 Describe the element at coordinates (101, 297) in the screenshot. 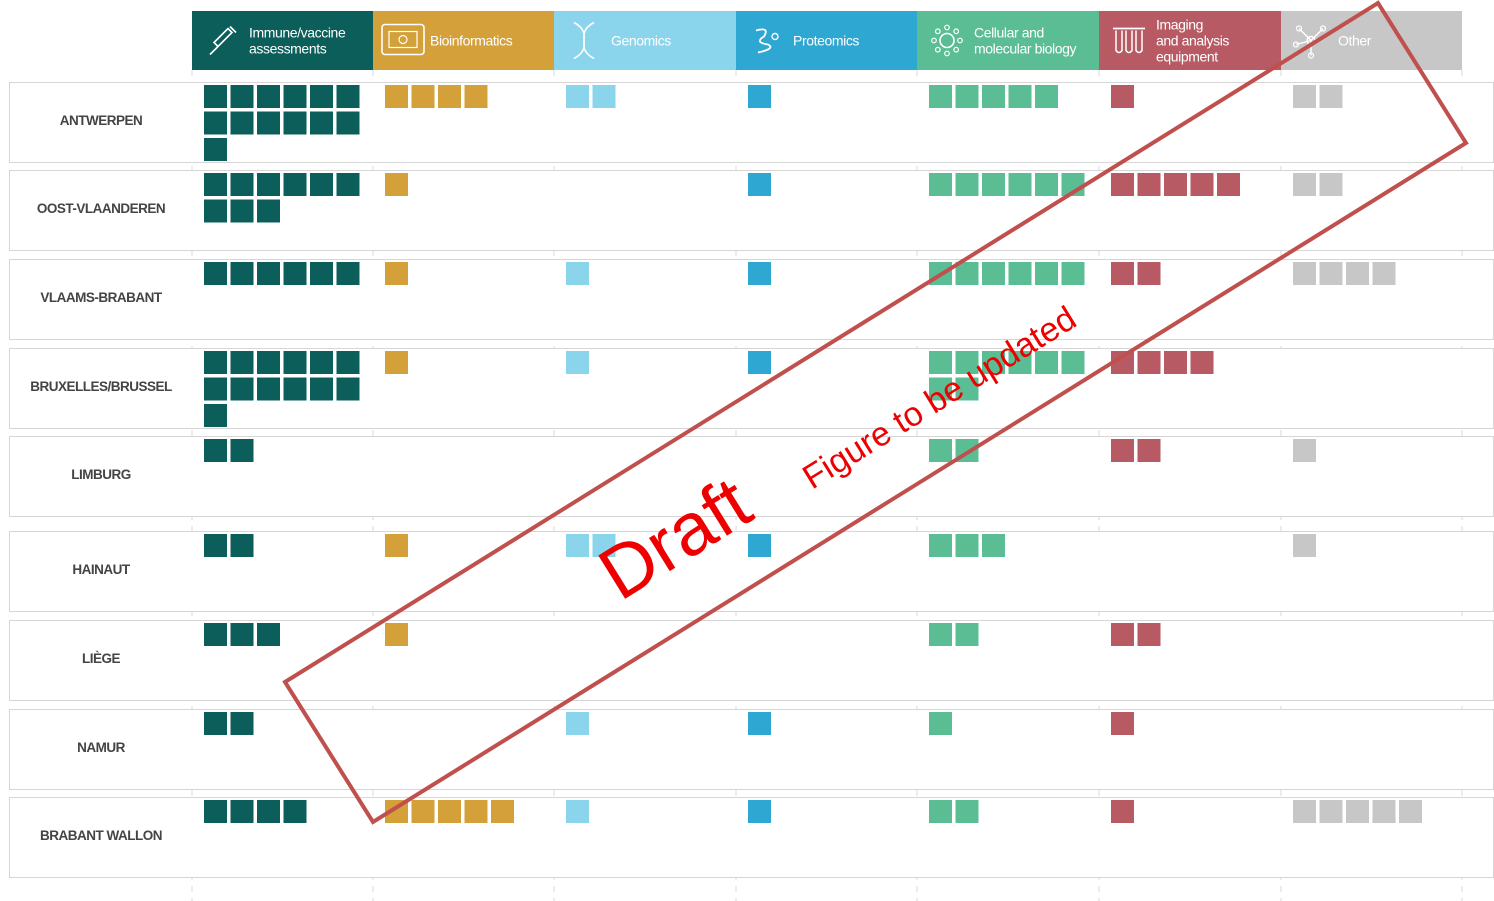

I see `row-label: VLAAMS-BRABANT` at that location.